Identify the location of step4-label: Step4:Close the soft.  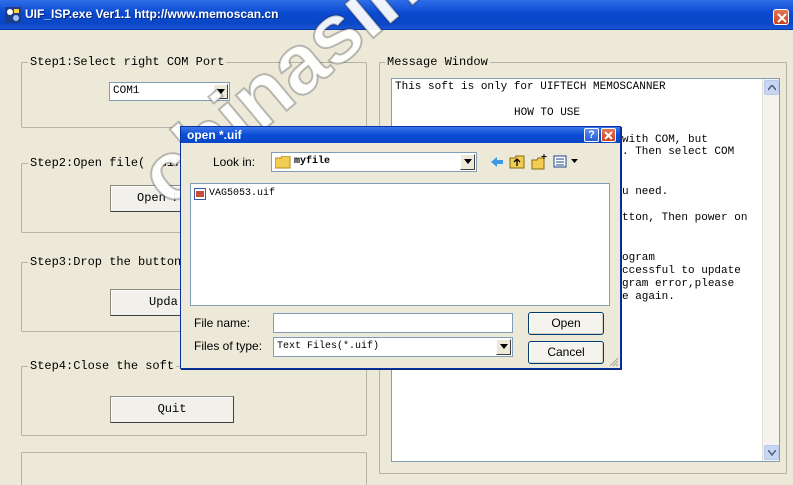
(102, 366).